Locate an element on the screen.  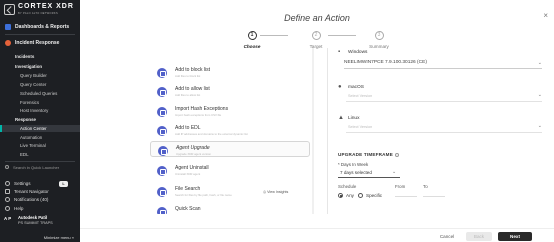
sidebar-item-live-terminal: Live Terminal is located at coordinates (40, 145).